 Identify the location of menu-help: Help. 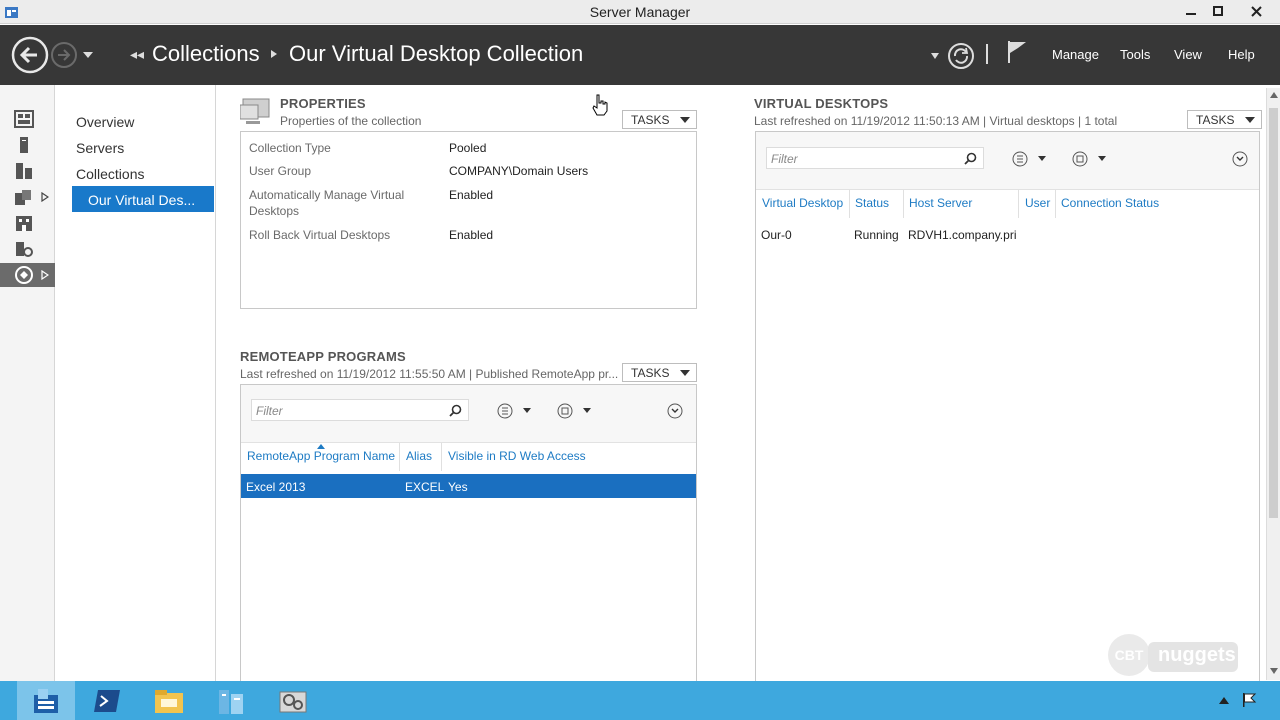
(1241, 54).